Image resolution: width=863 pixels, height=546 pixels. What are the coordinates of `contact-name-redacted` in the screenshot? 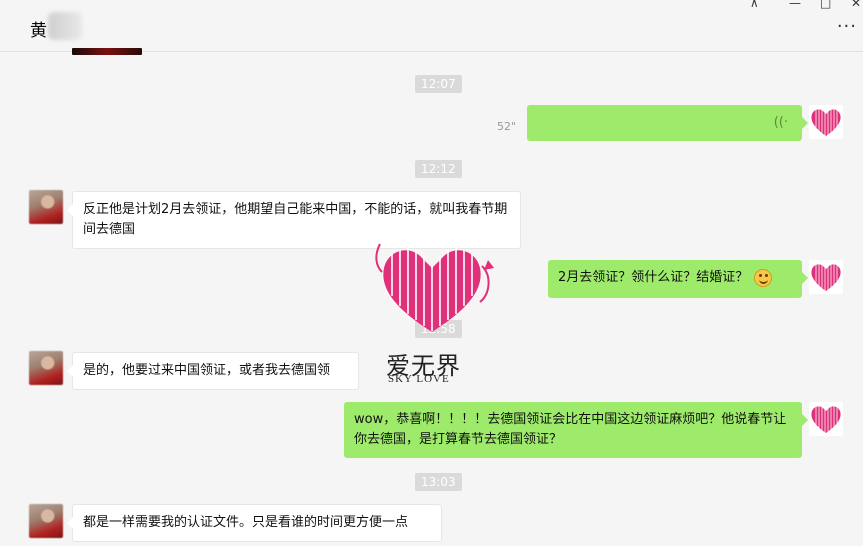 It's located at (65, 26).